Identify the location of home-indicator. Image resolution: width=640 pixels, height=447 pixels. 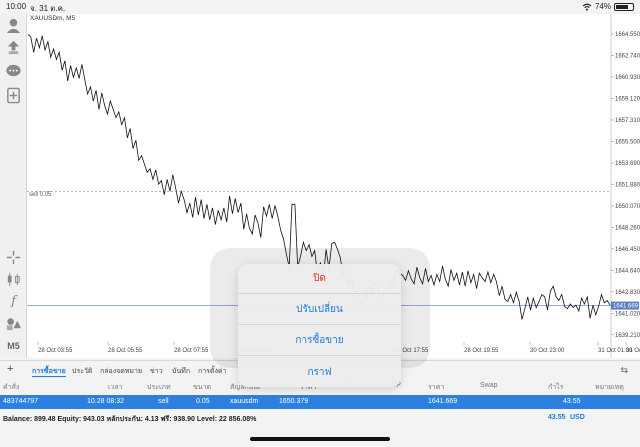
(320, 439).